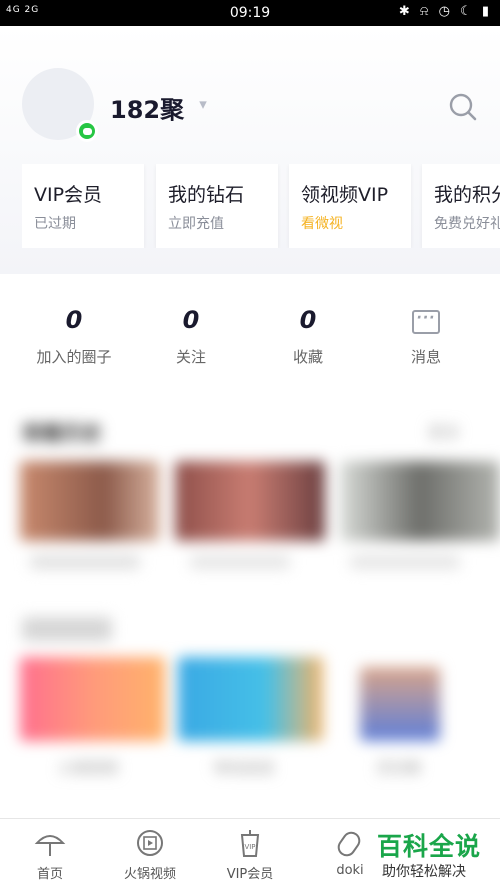 The image size is (500, 889). What do you see at coordinates (191, 336) in the screenshot?
I see `stat-following: 0 关注` at bounding box center [191, 336].